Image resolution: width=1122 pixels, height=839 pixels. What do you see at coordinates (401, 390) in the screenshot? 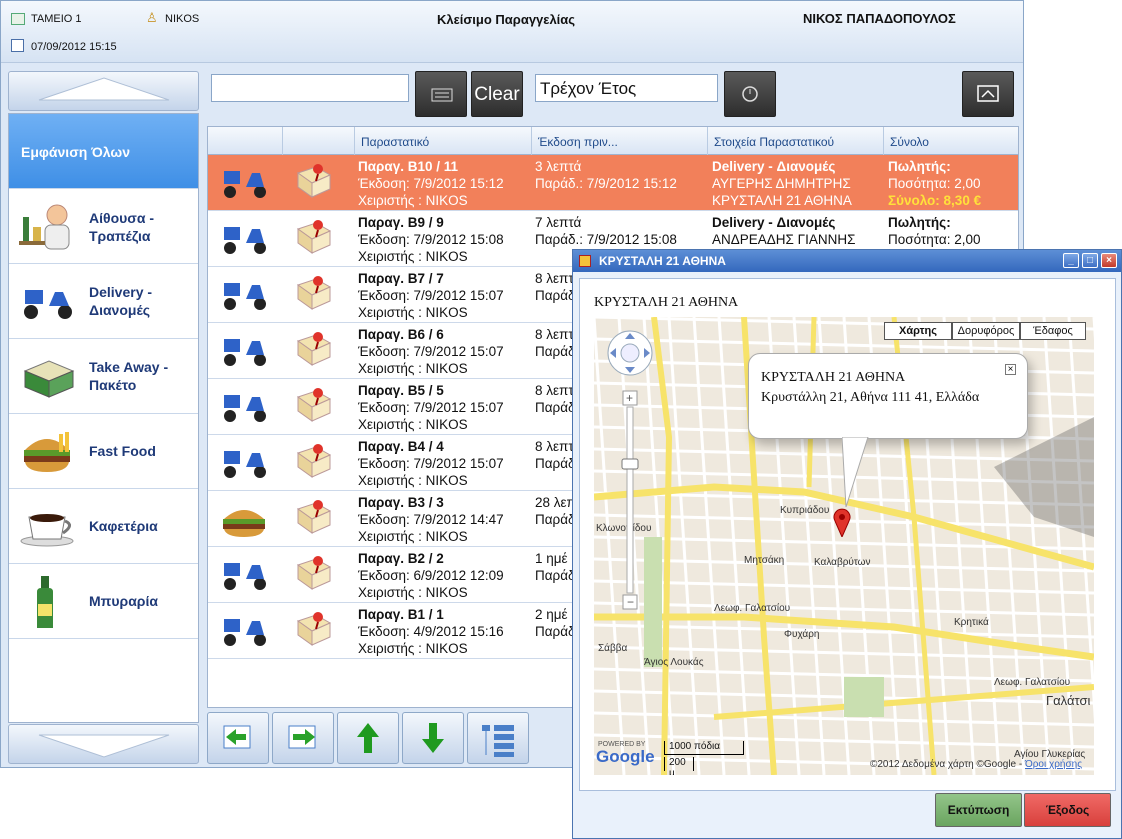
I see `doc-number: Παραγ. Β5 / 5` at bounding box center [401, 390].